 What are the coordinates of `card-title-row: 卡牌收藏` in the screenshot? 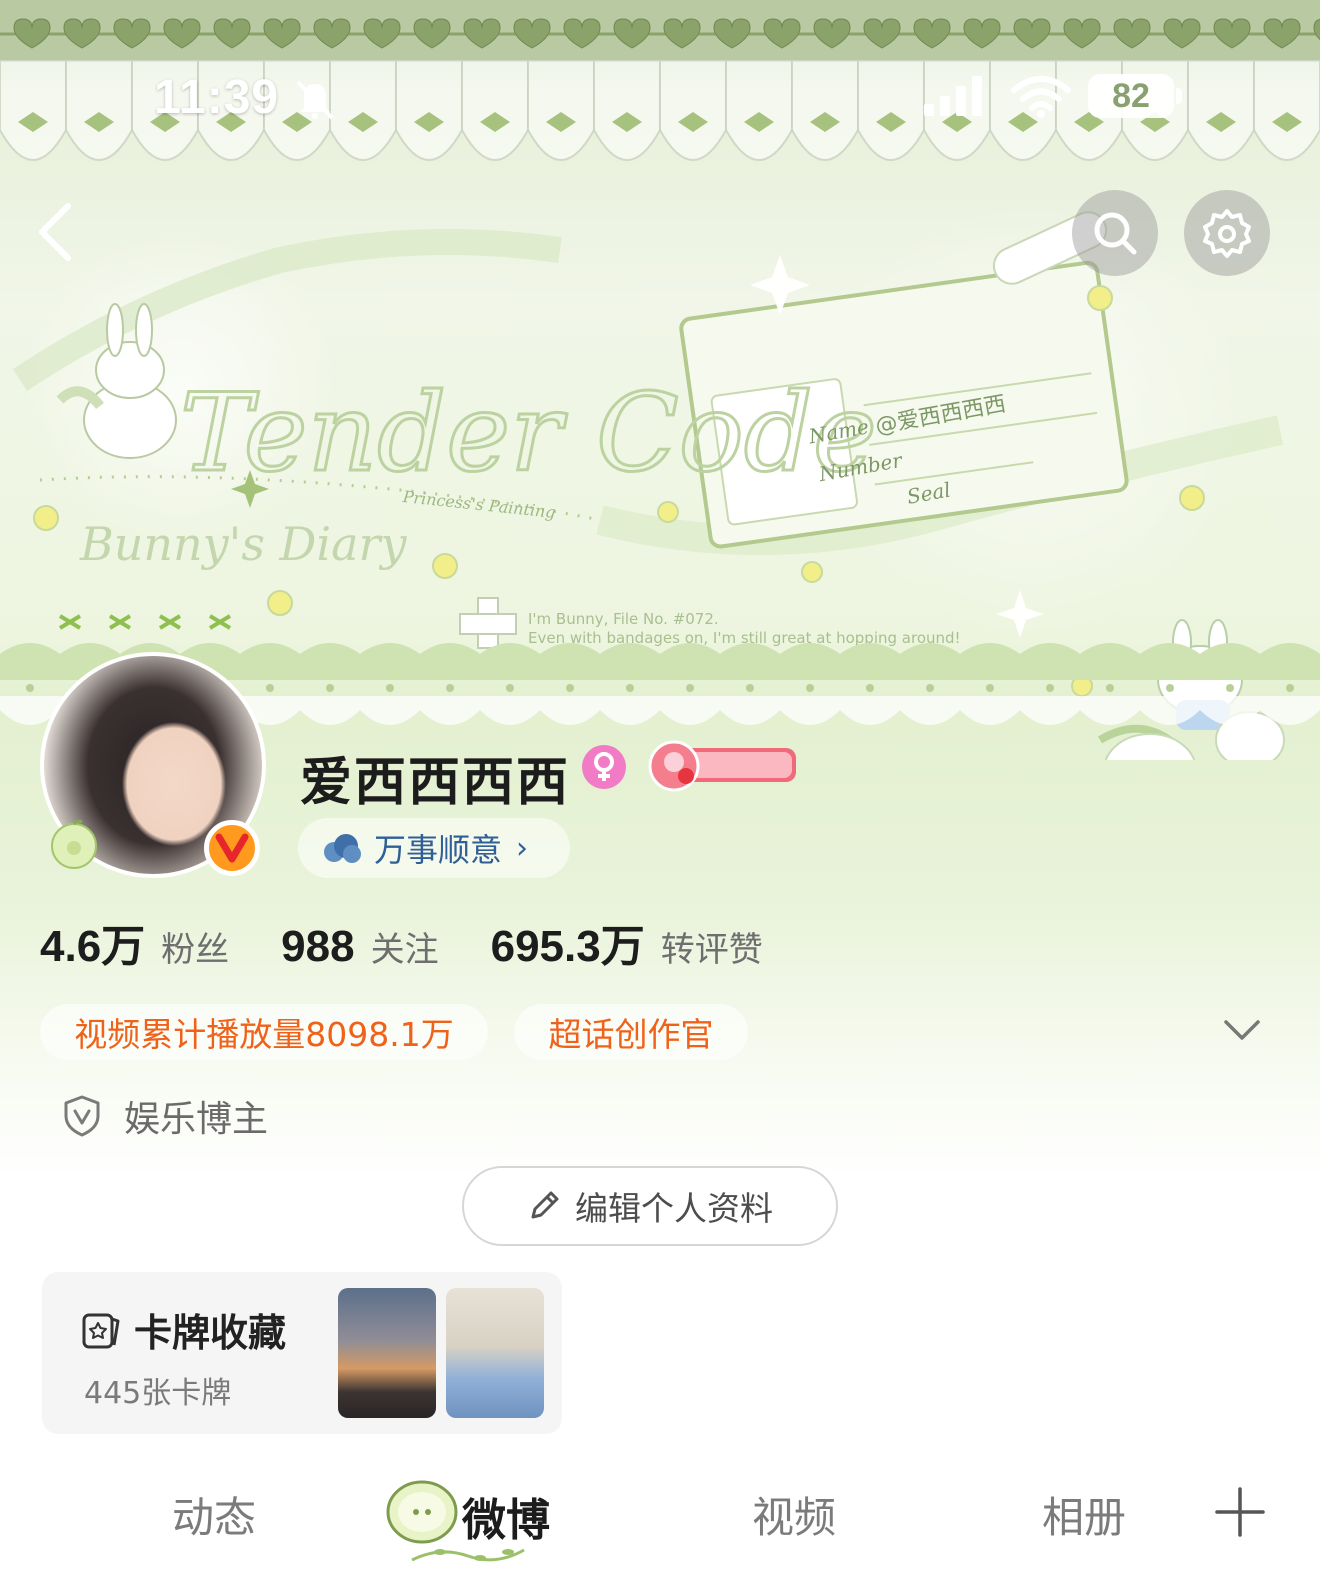 It's located at (183, 1329).